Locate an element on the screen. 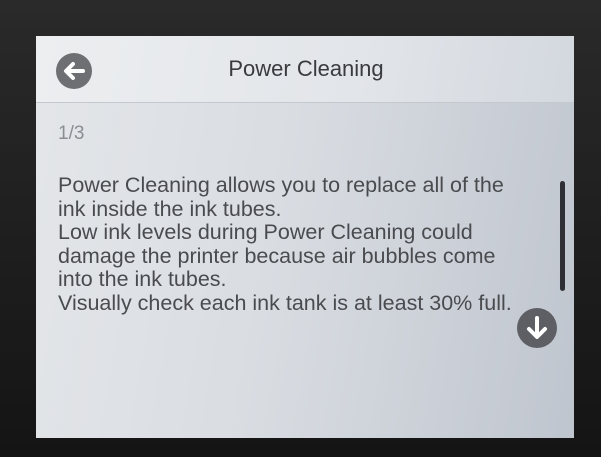  back-button is located at coordinates (74, 71).